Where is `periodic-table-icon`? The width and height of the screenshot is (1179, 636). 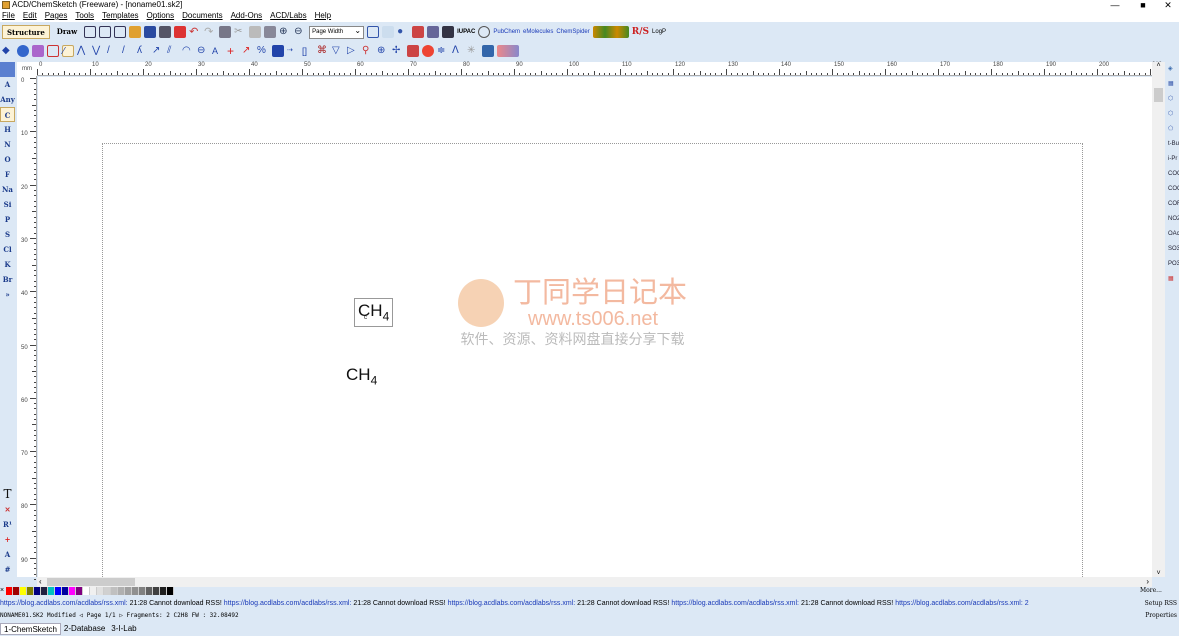 periodic-table-icon is located at coordinates (7, 69).